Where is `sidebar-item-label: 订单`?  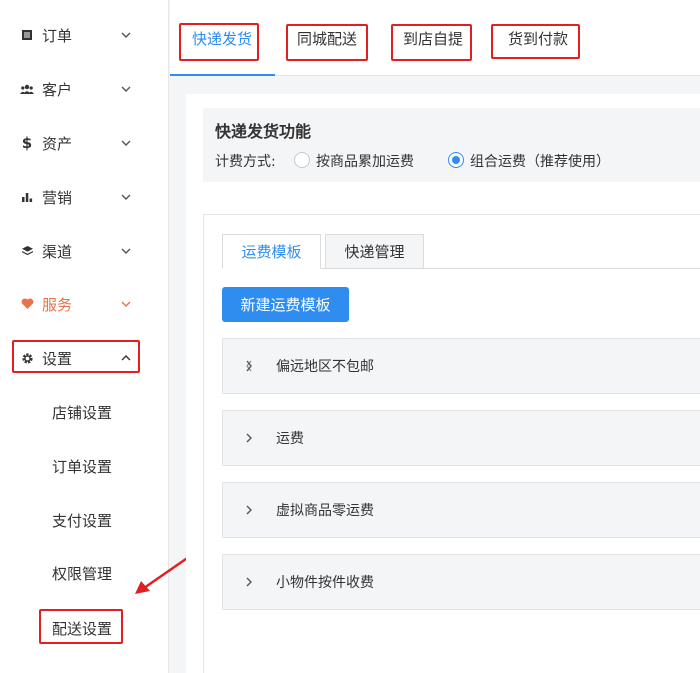
sidebar-item-label: 订单 is located at coordinates (57, 35).